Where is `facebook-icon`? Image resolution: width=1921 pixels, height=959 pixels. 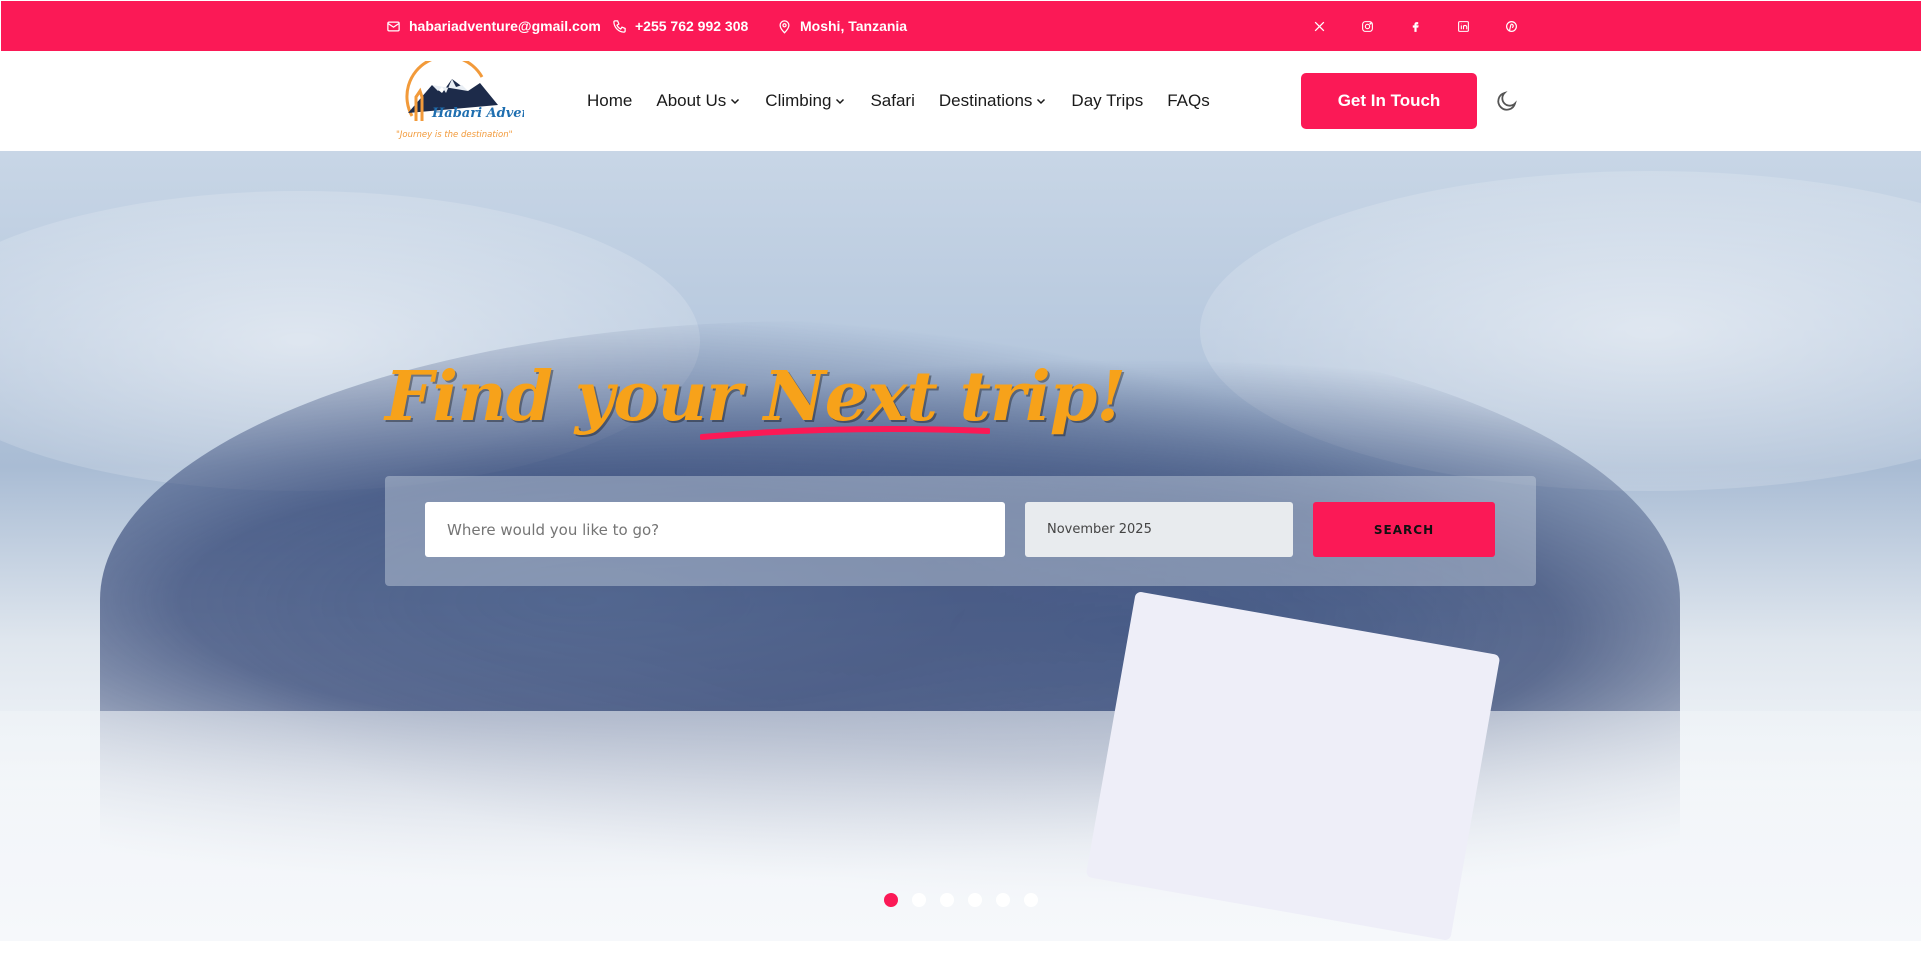
facebook-icon is located at coordinates (1415, 26).